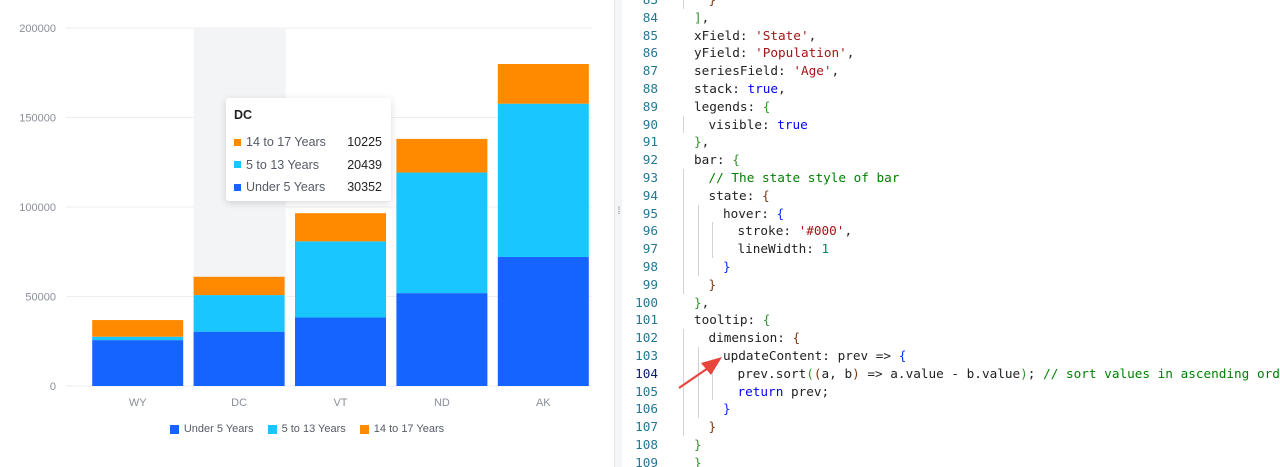  I want to click on code-token: prev;, so click(806, 391).